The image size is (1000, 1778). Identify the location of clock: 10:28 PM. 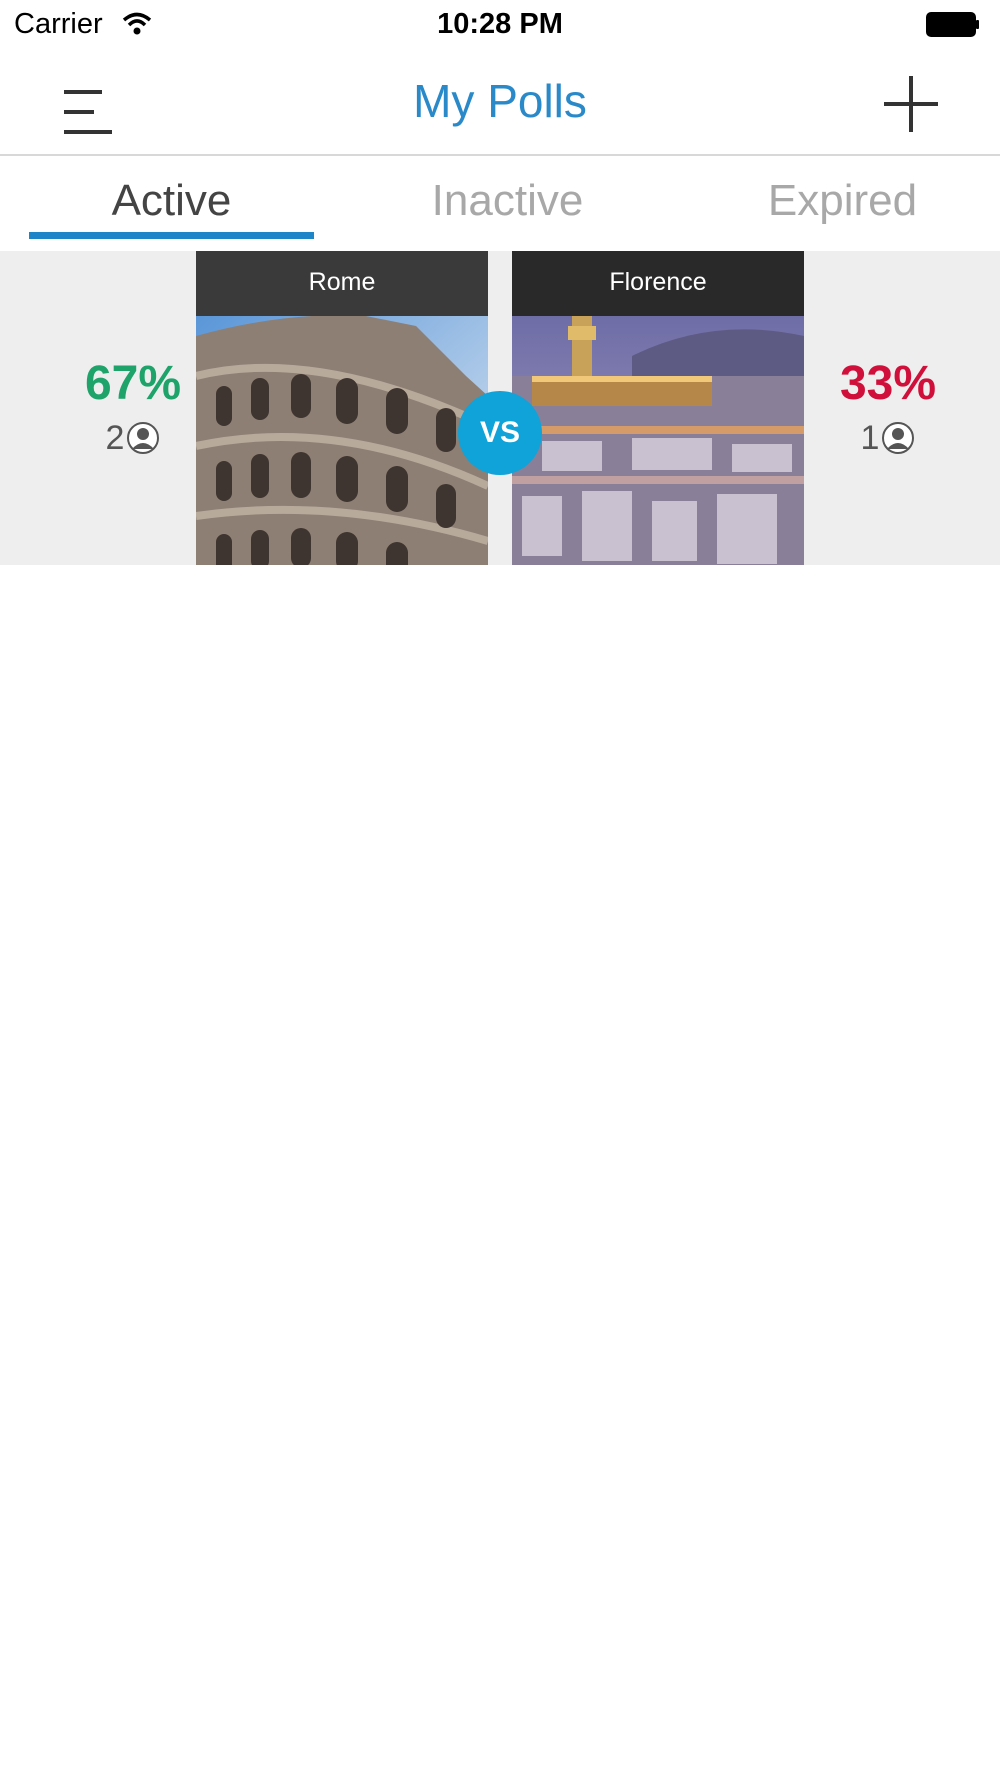
(500, 24).